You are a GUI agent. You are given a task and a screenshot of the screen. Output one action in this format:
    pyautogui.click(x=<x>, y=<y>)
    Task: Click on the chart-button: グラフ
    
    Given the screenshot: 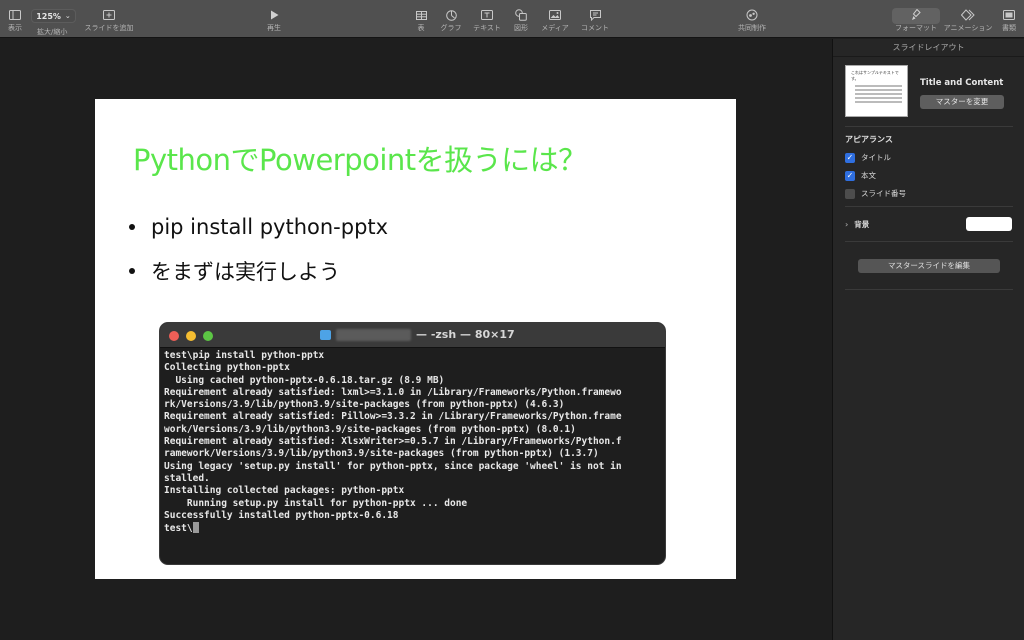 What is the action you would take?
    pyautogui.click(x=451, y=19)
    